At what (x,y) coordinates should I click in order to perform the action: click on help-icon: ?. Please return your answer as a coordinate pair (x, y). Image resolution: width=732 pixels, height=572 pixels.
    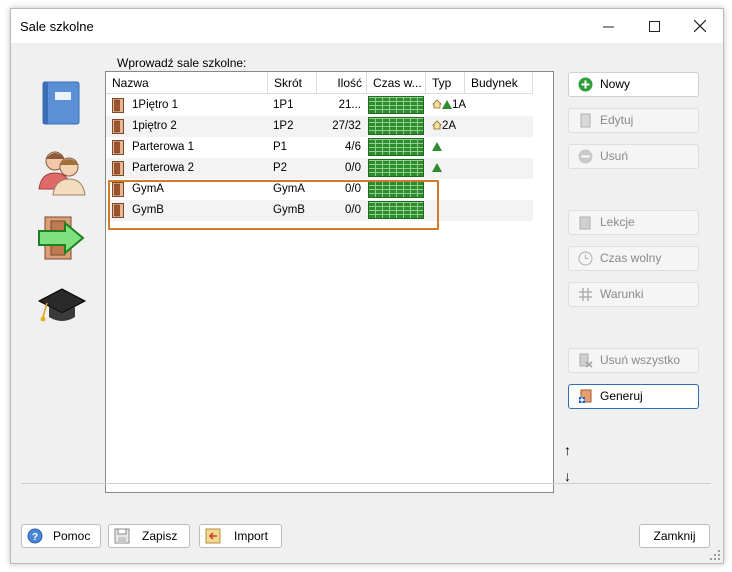
    Looking at the image, I should click on (35, 536).